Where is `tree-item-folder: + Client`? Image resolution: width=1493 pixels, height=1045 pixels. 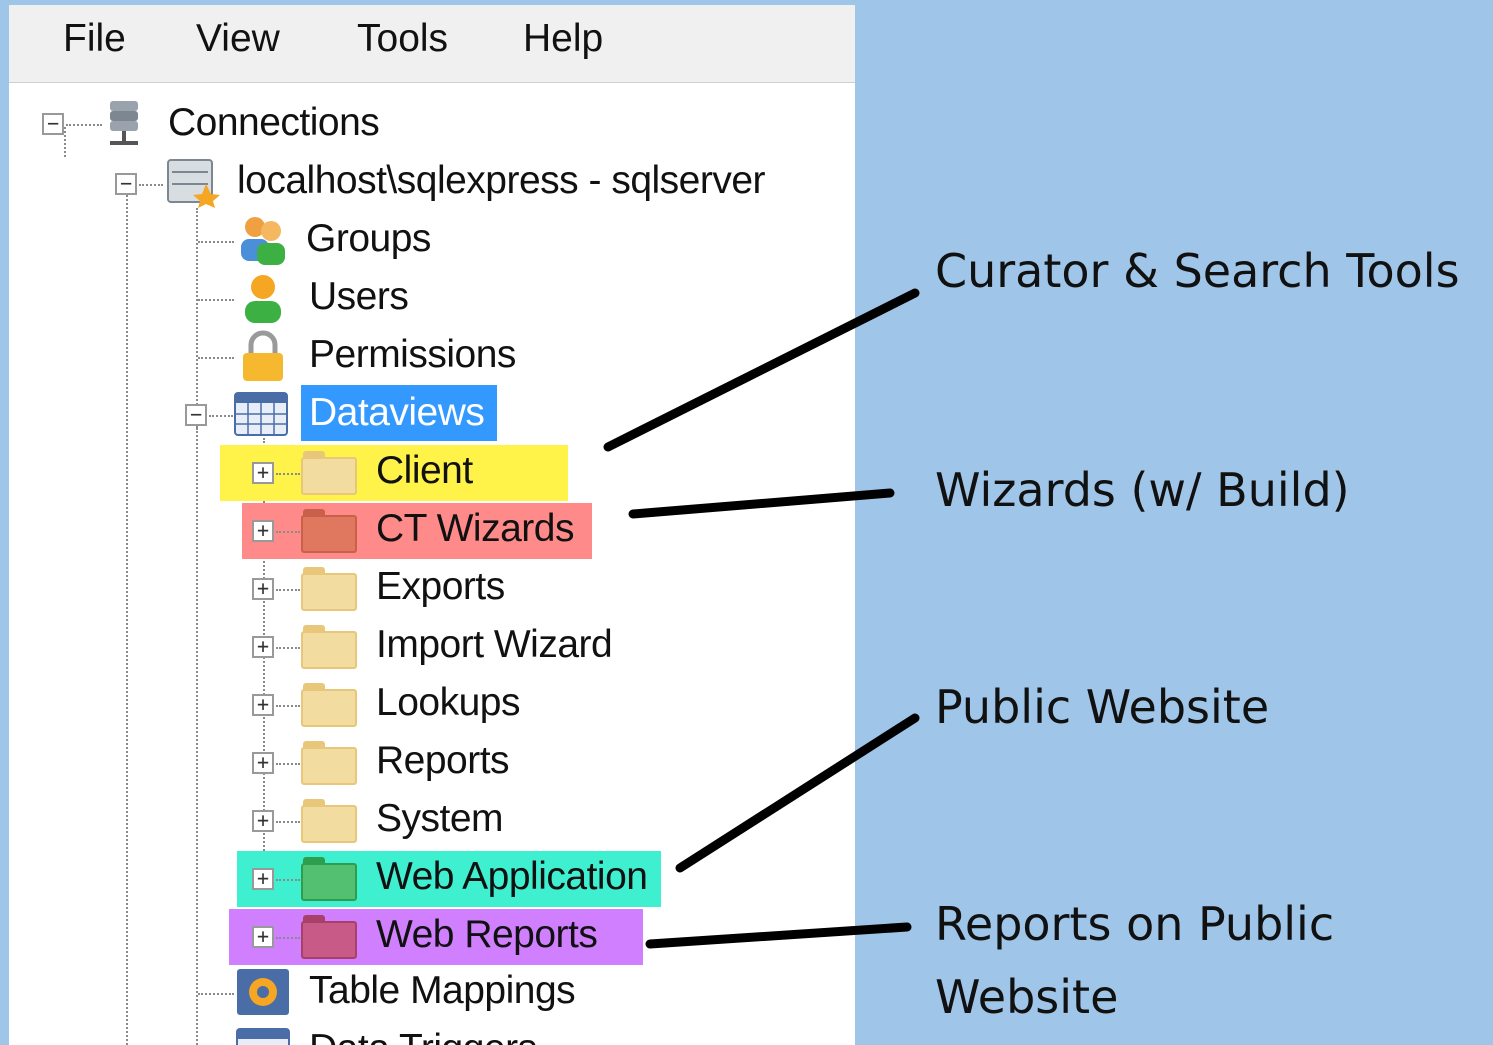 tree-item-folder: + Client is located at coordinates (432, 472).